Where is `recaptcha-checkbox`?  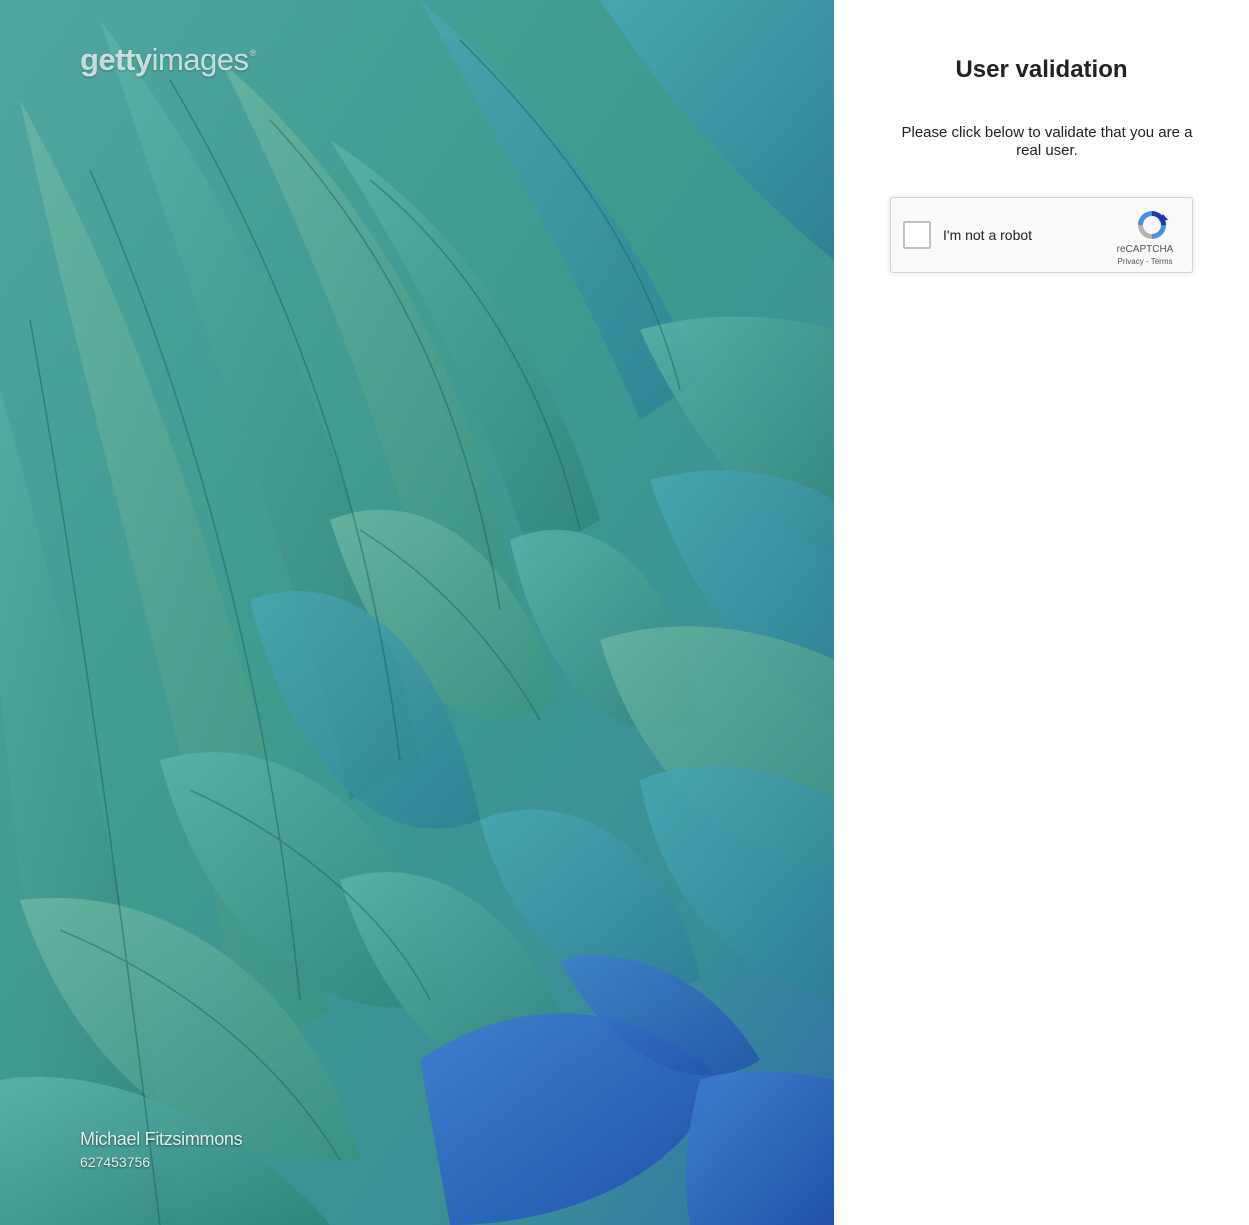 recaptcha-checkbox is located at coordinates (917, 235).